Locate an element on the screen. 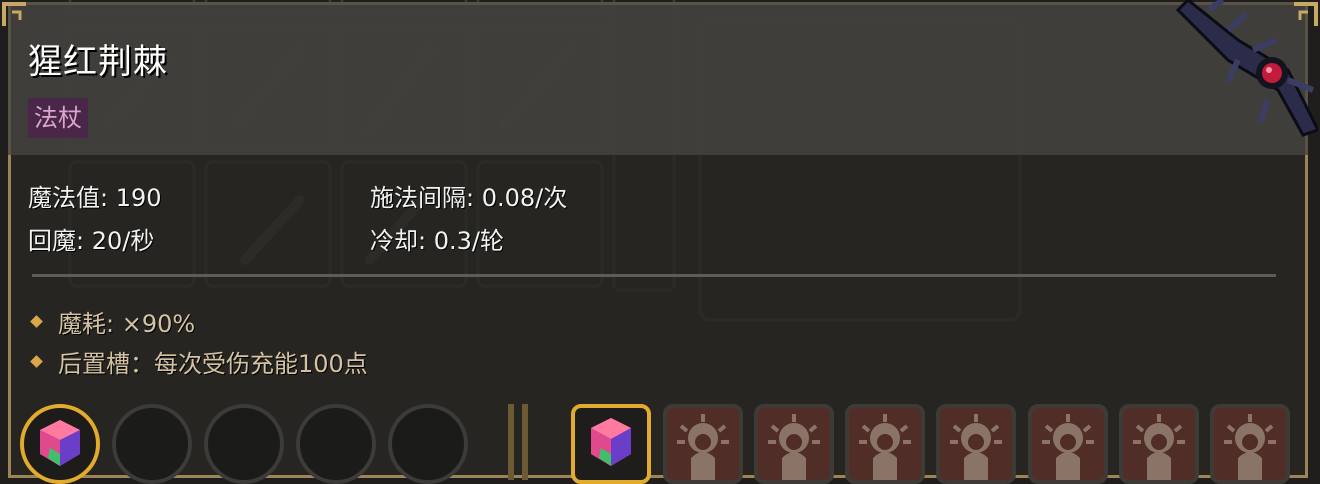 The image size is (1320, 484). stat-mana-regen: 回魔: 20/秒 is located at coordinates (91, 241).